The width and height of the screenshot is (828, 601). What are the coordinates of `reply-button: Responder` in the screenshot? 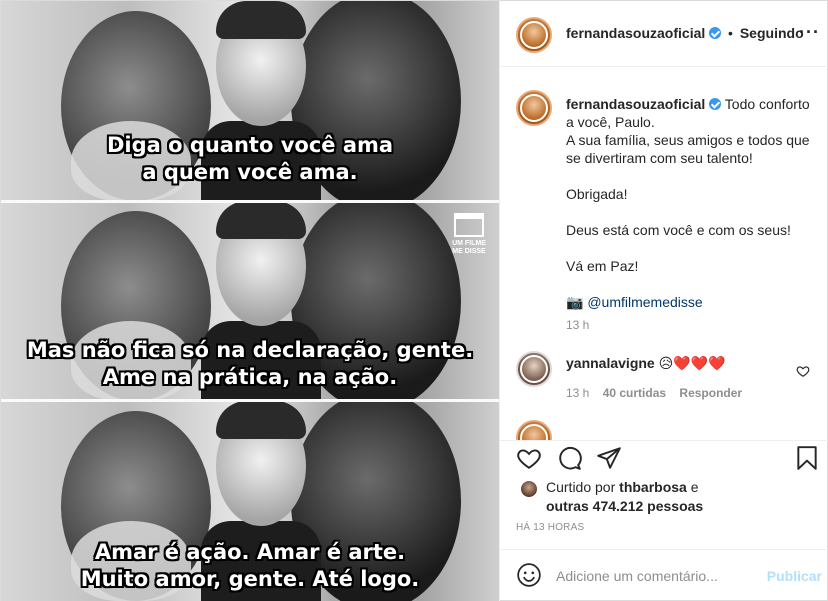 It's located at (710, 393).